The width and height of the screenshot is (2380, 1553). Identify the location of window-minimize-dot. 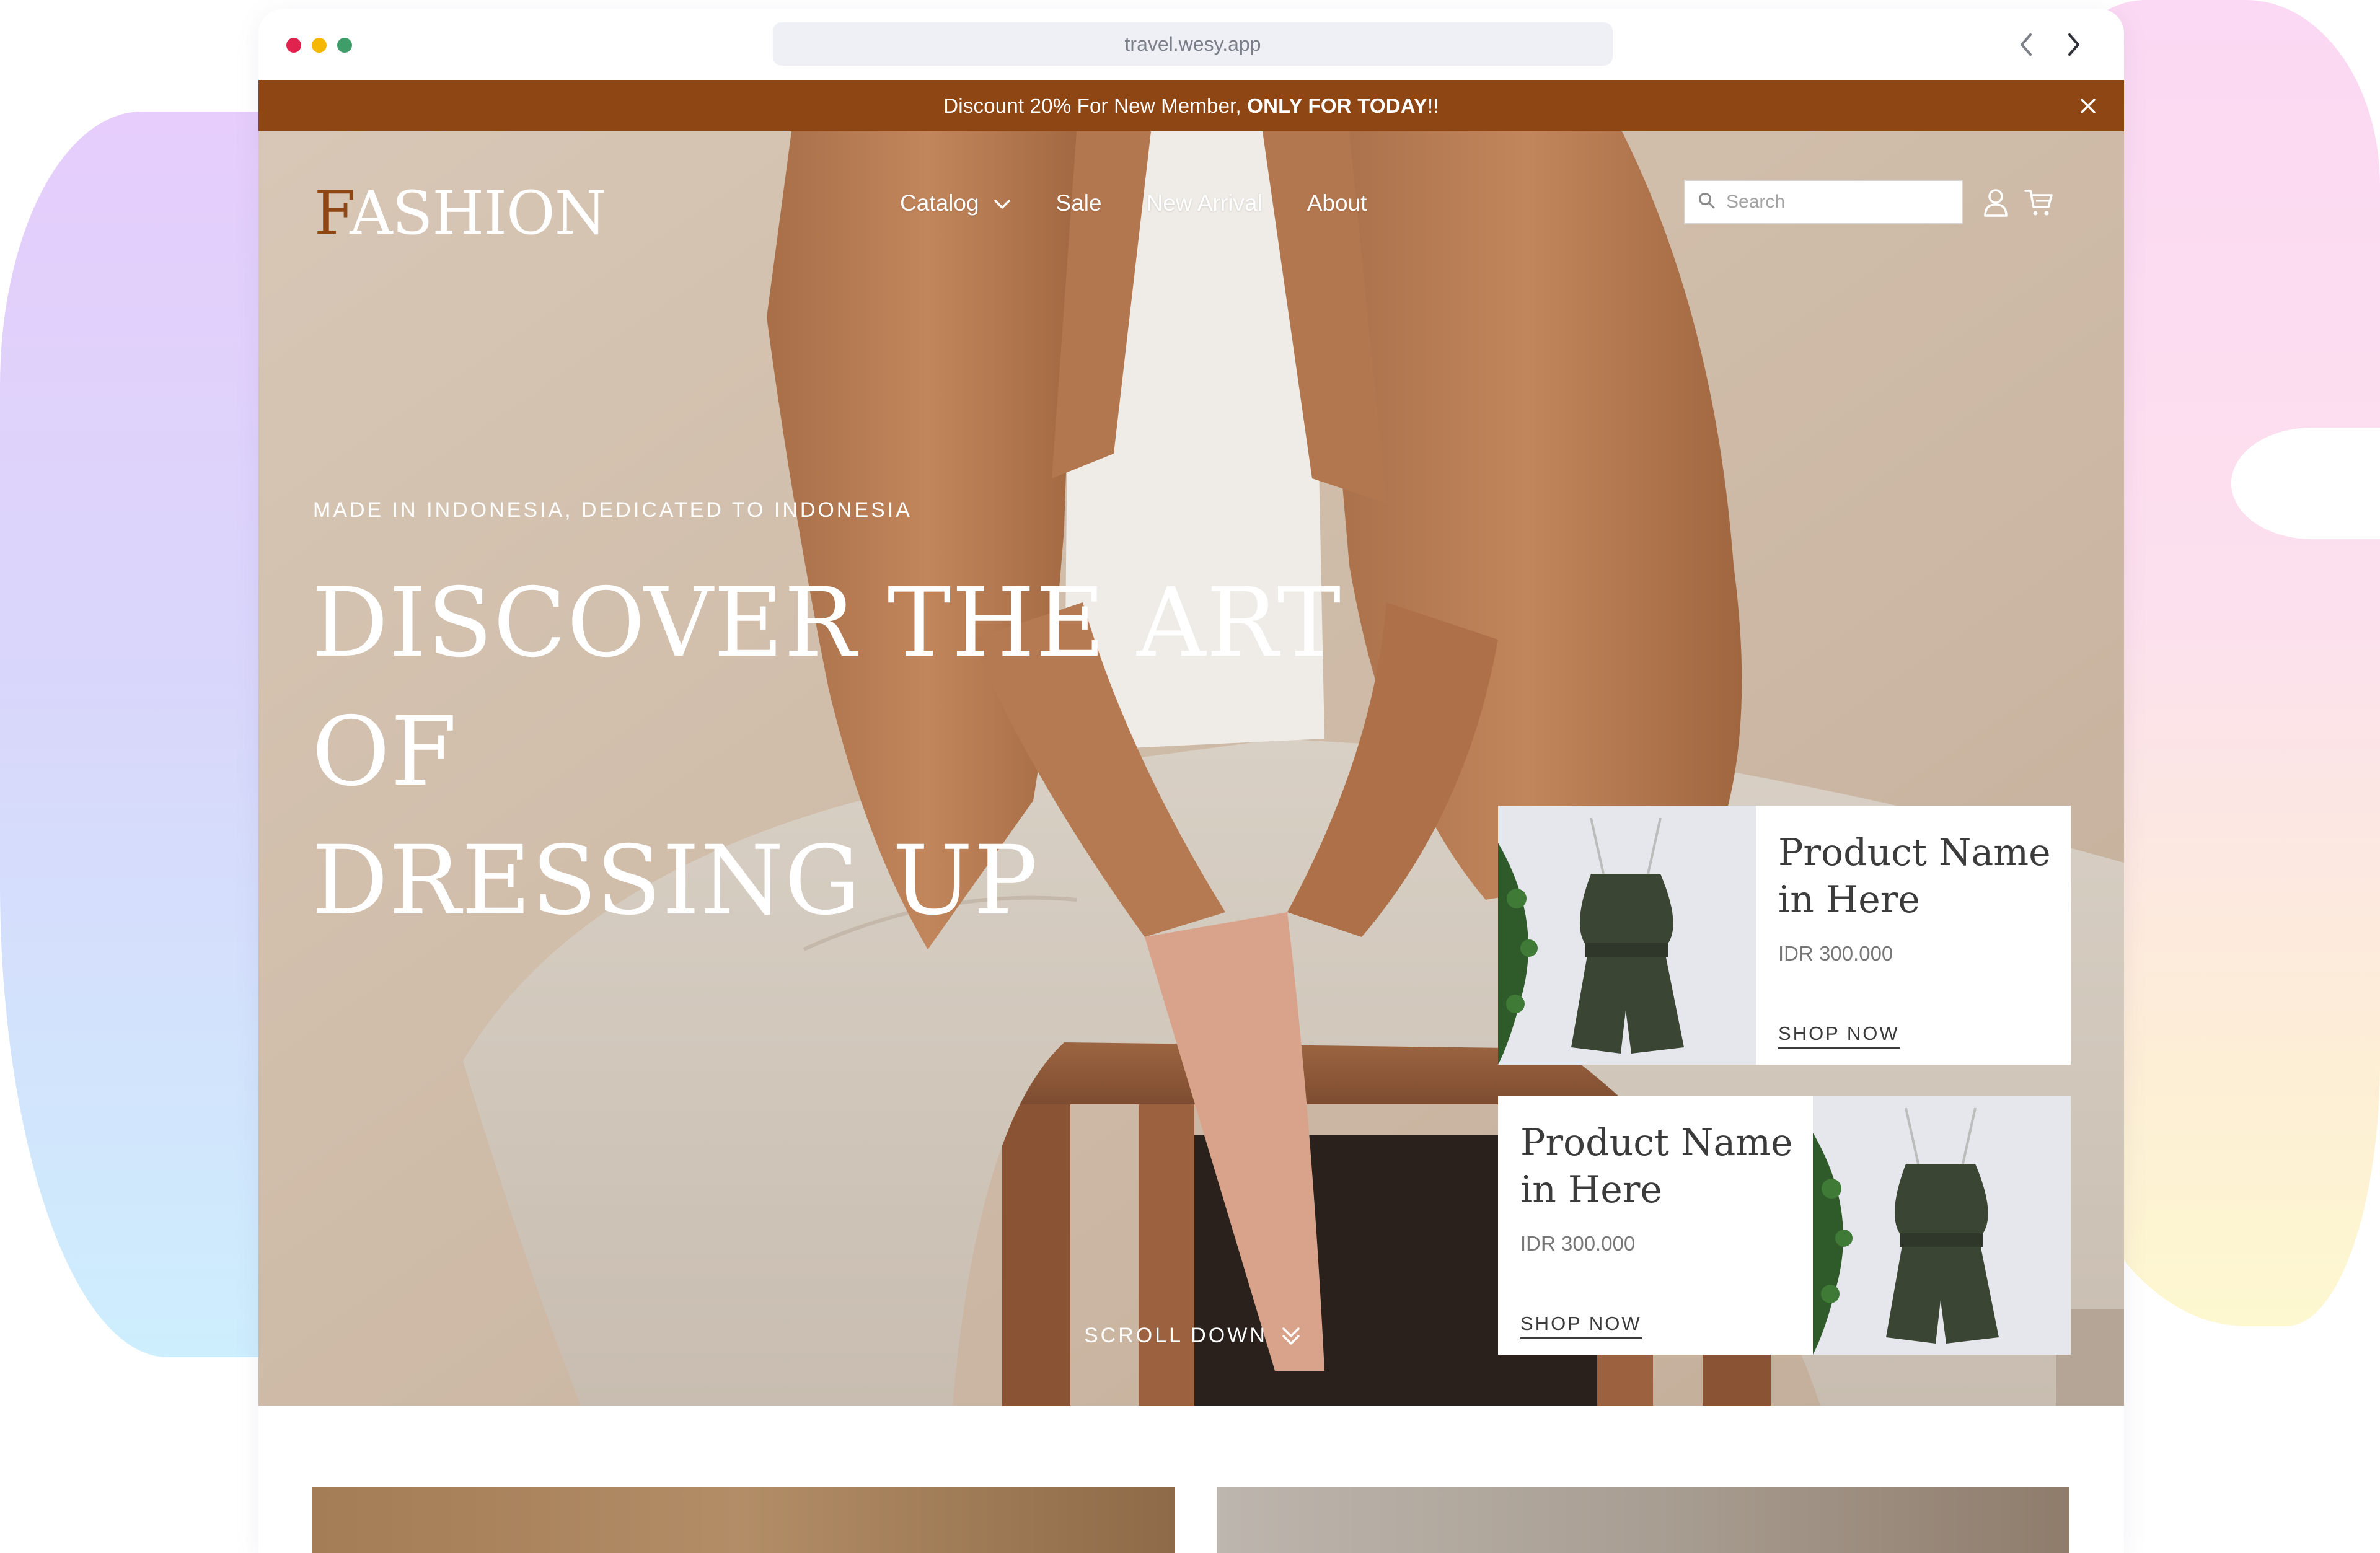
(319, 45).